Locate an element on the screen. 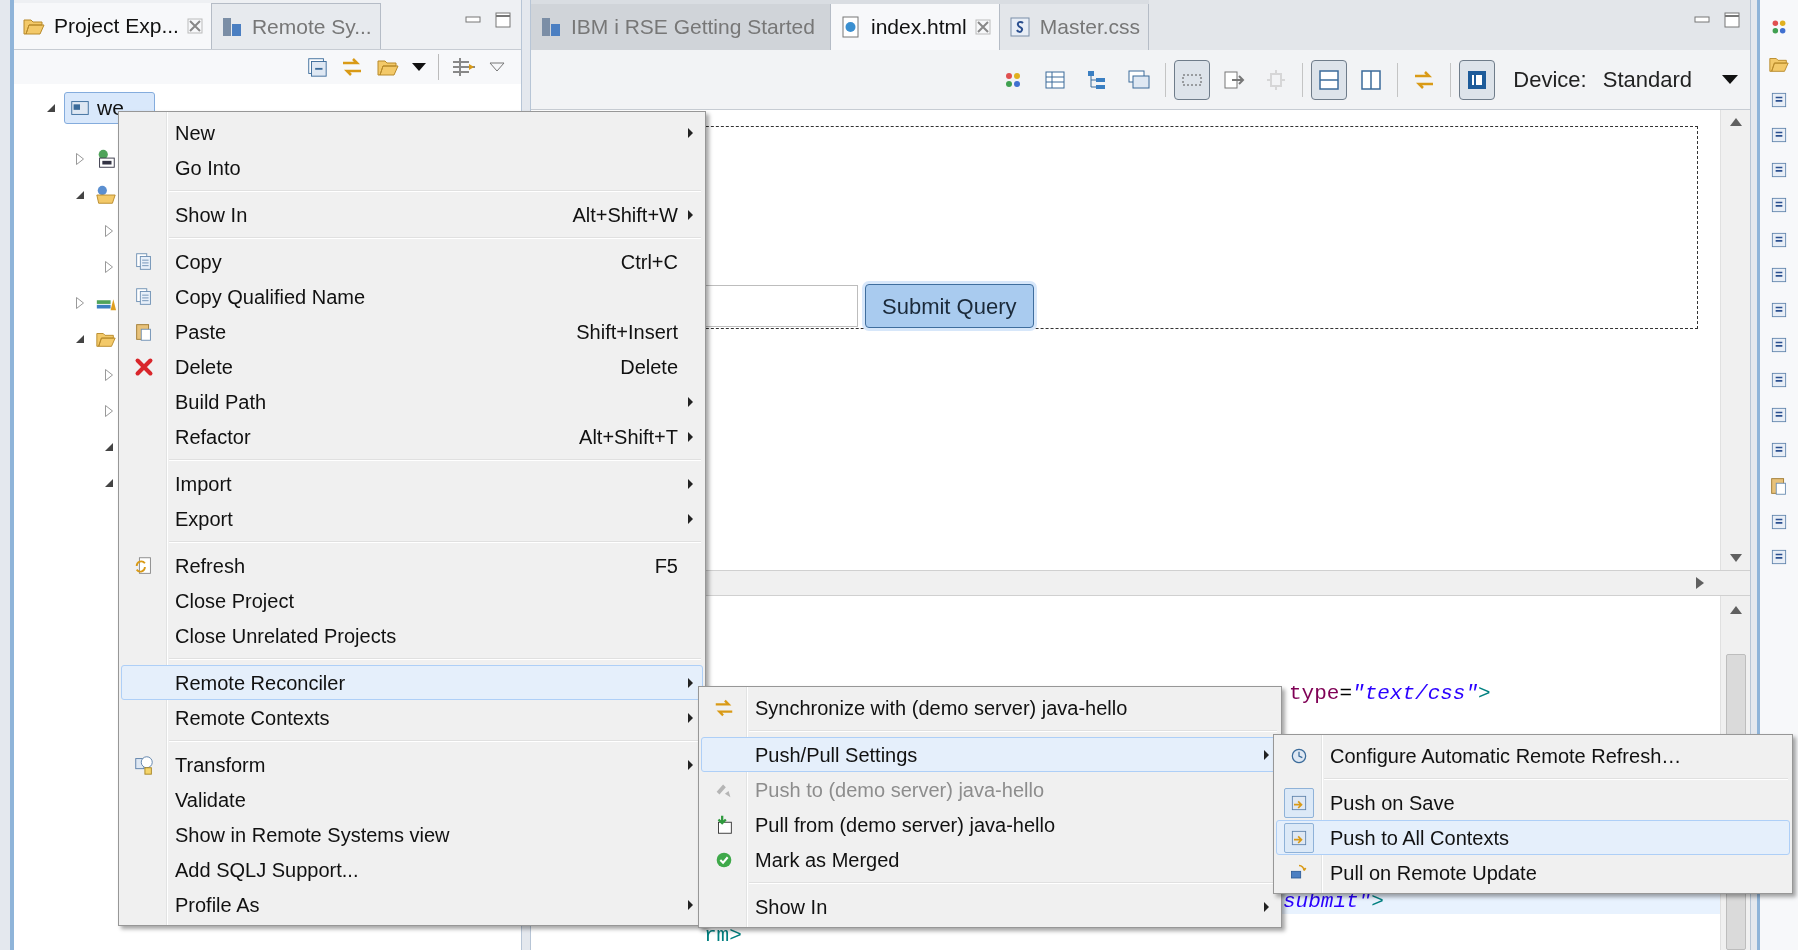 The width and height of the screenshot is (1798, 950). menu-item: Close Unrelated Projects is located at coordinates (412, 635).